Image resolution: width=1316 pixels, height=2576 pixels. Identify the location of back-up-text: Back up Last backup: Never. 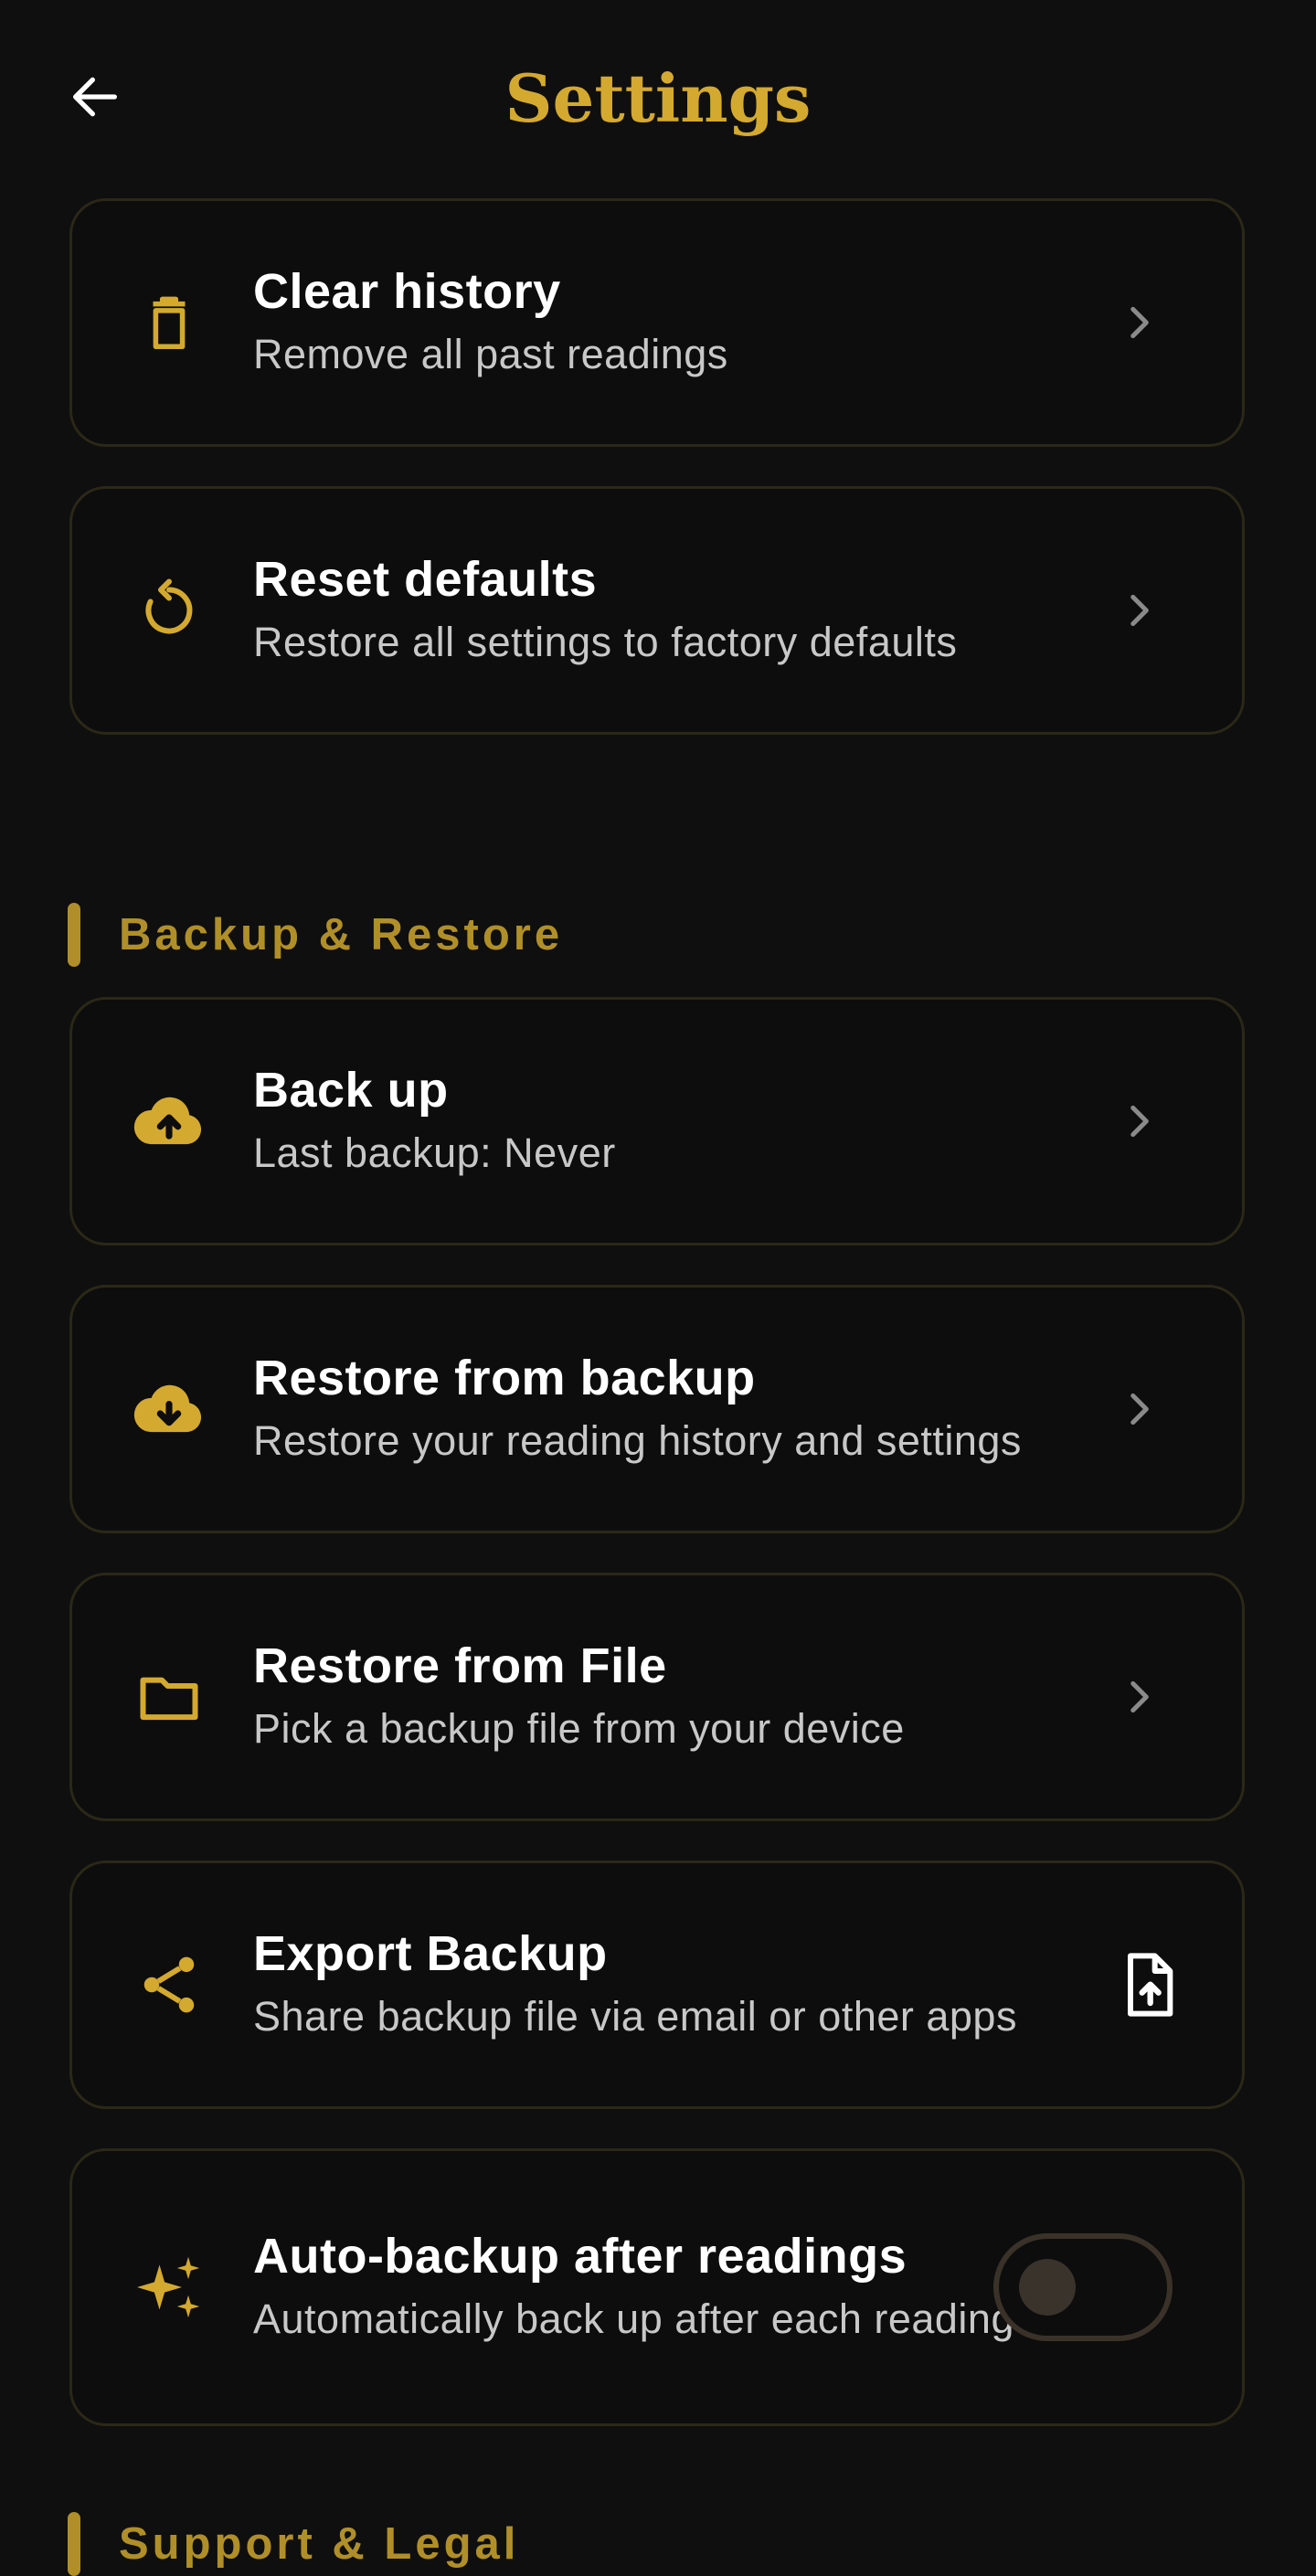
(710, 1121).